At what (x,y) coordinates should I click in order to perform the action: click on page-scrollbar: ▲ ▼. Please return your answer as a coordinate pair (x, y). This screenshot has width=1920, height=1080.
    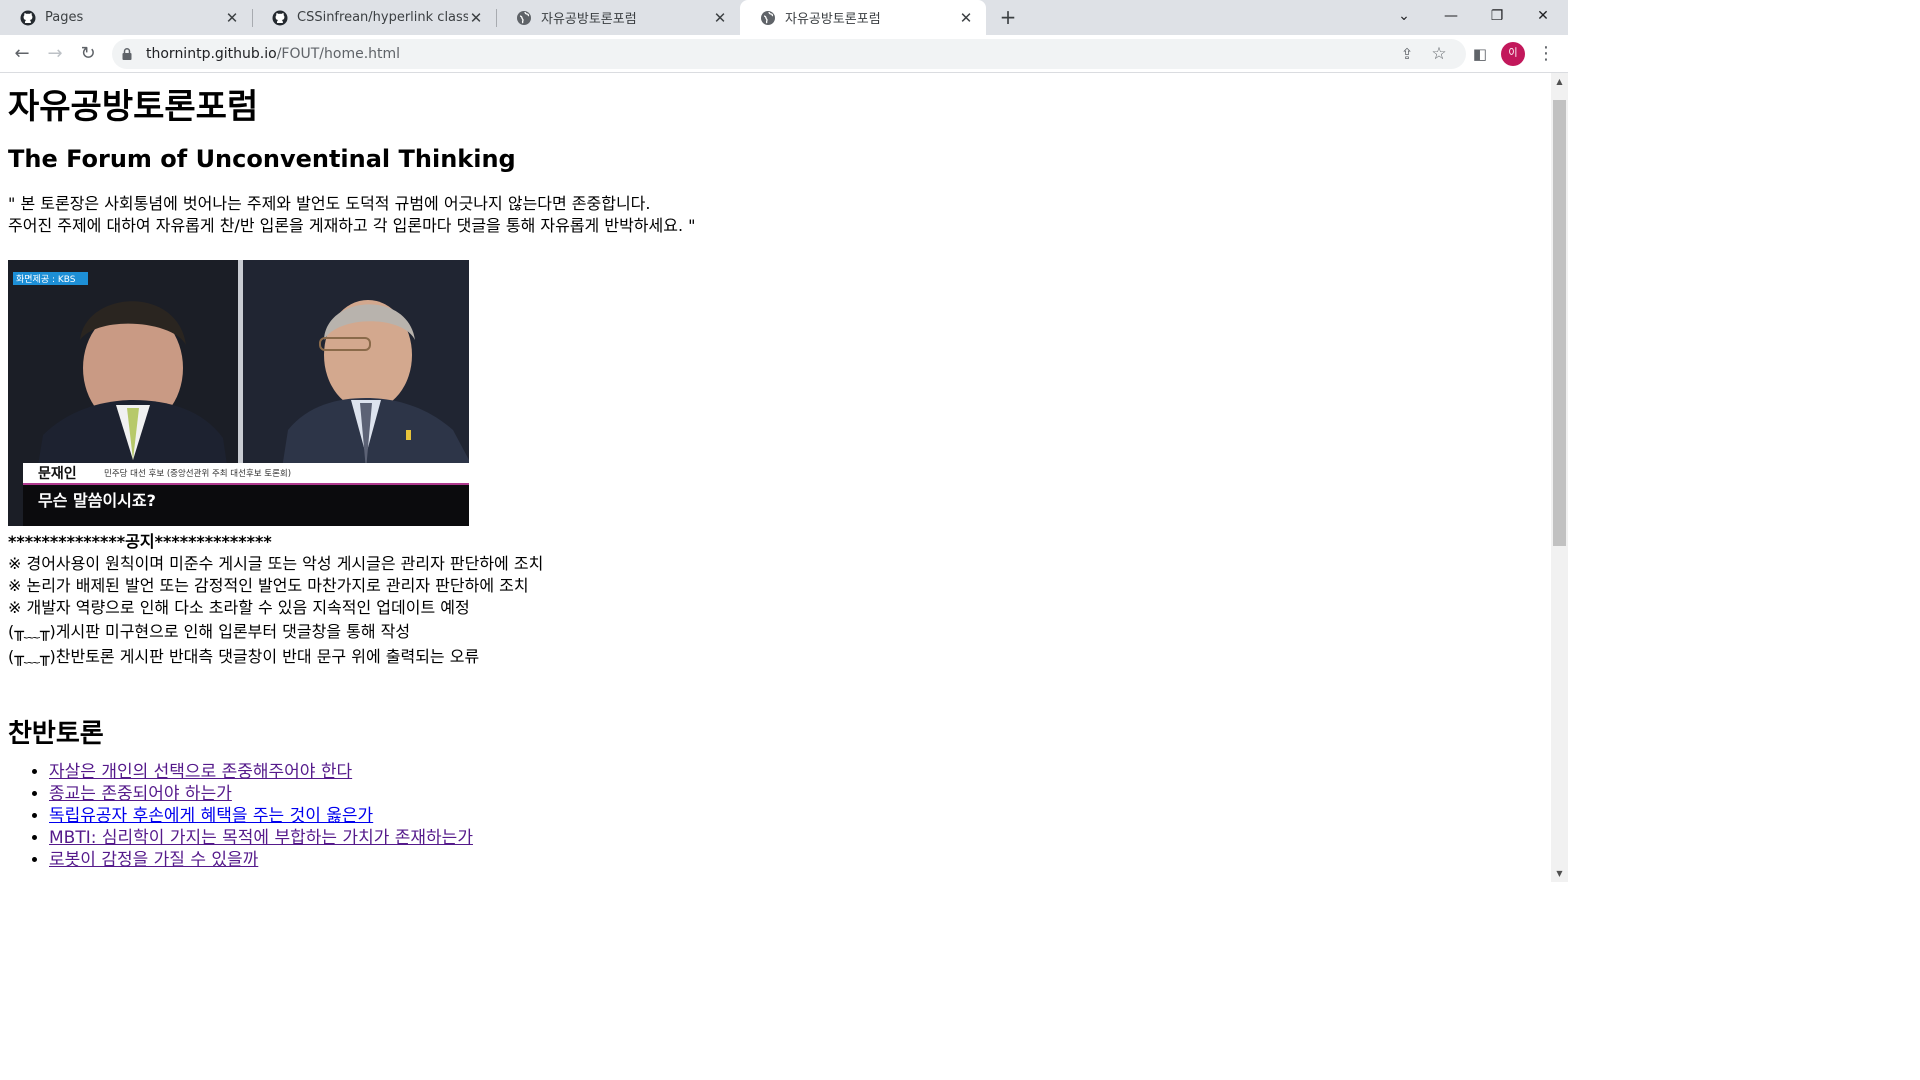
    Looking at the image, I should click on (1559, 477).